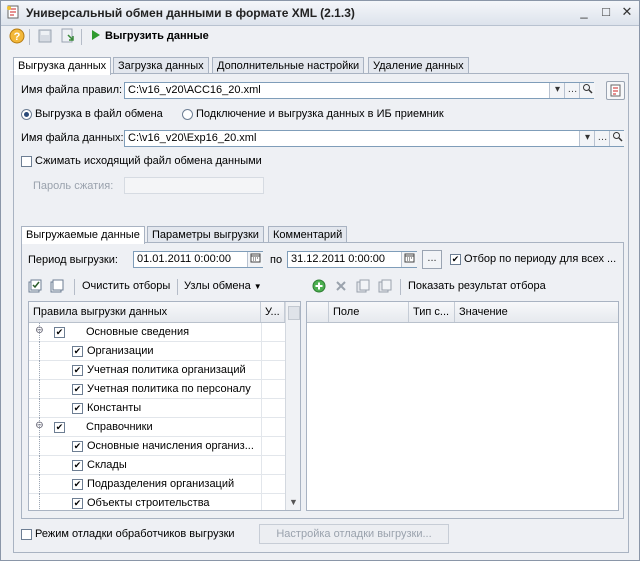 This screenshot has height=561, width=640. Describe the element at coordinates (26, 161) in the screenshot. I see `compress-checkbox` at that location.